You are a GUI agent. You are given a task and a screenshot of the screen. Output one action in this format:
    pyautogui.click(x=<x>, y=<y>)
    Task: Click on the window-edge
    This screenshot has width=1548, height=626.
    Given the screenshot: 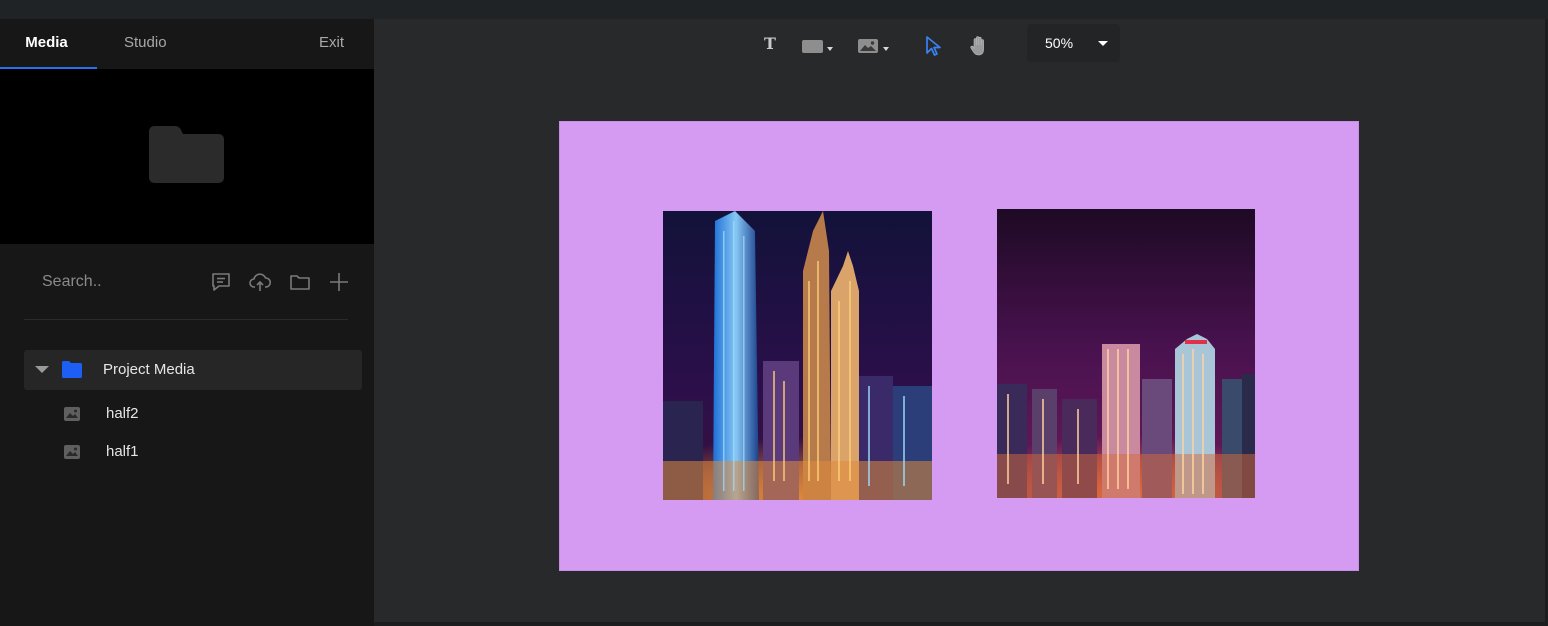 What is the action you would take?
    pyautogui.click(x=959, y=624)
    